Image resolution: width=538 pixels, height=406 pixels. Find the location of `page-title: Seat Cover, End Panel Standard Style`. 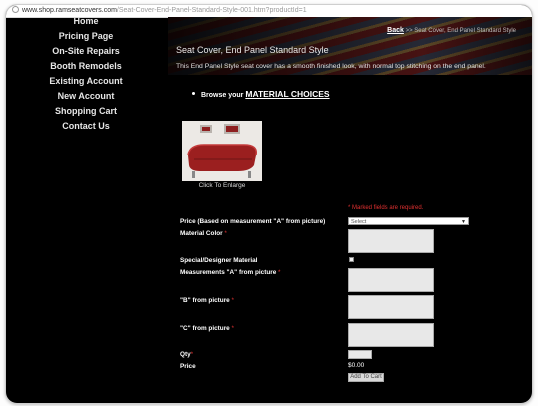

page-title: Seat Cover, End Panel Standard Style is located at coordinates (252, 50).